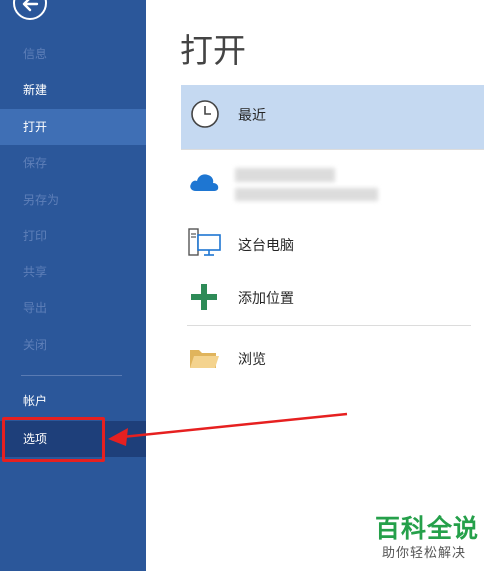 The image size is (500, 571). Describe the element at coordinates (204, 297) in the screenshot. I see `plus-icon` at that location.